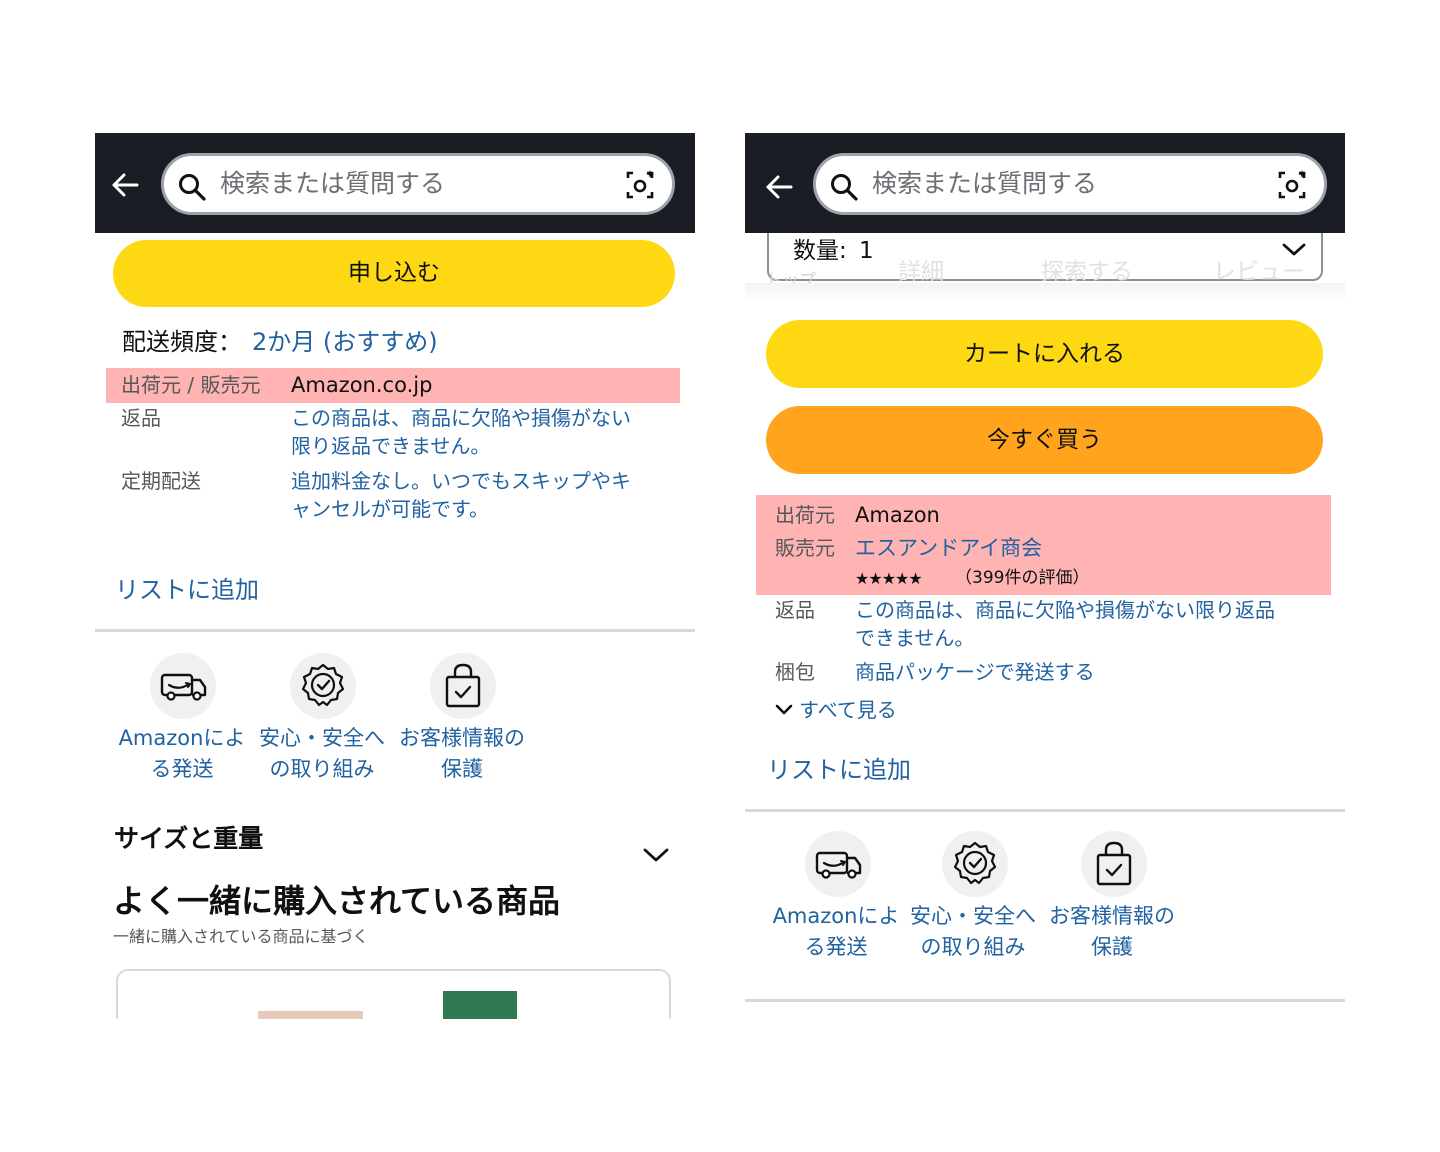 Image resolution: width=1440 pixels, height=1152 pixels. What do you see at coordinates (897, 515) in the screenshot?
I see `shipper-value: Amazon` at bounding box center [897, 515].